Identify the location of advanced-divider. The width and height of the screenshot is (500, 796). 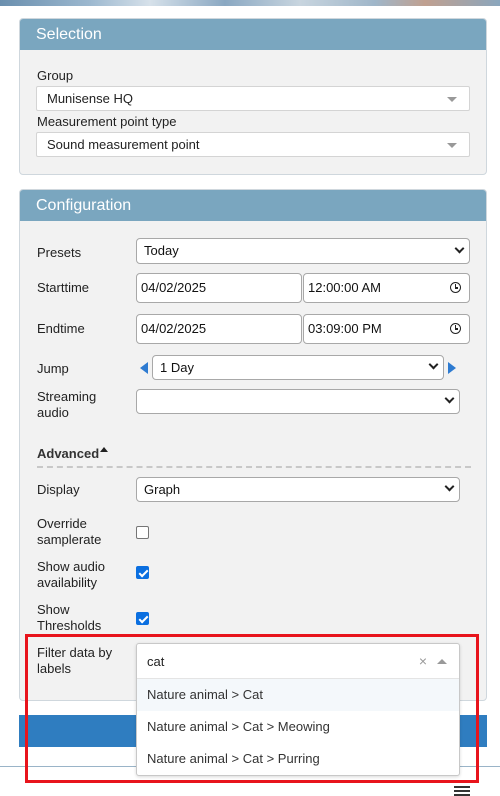
(254, 467).